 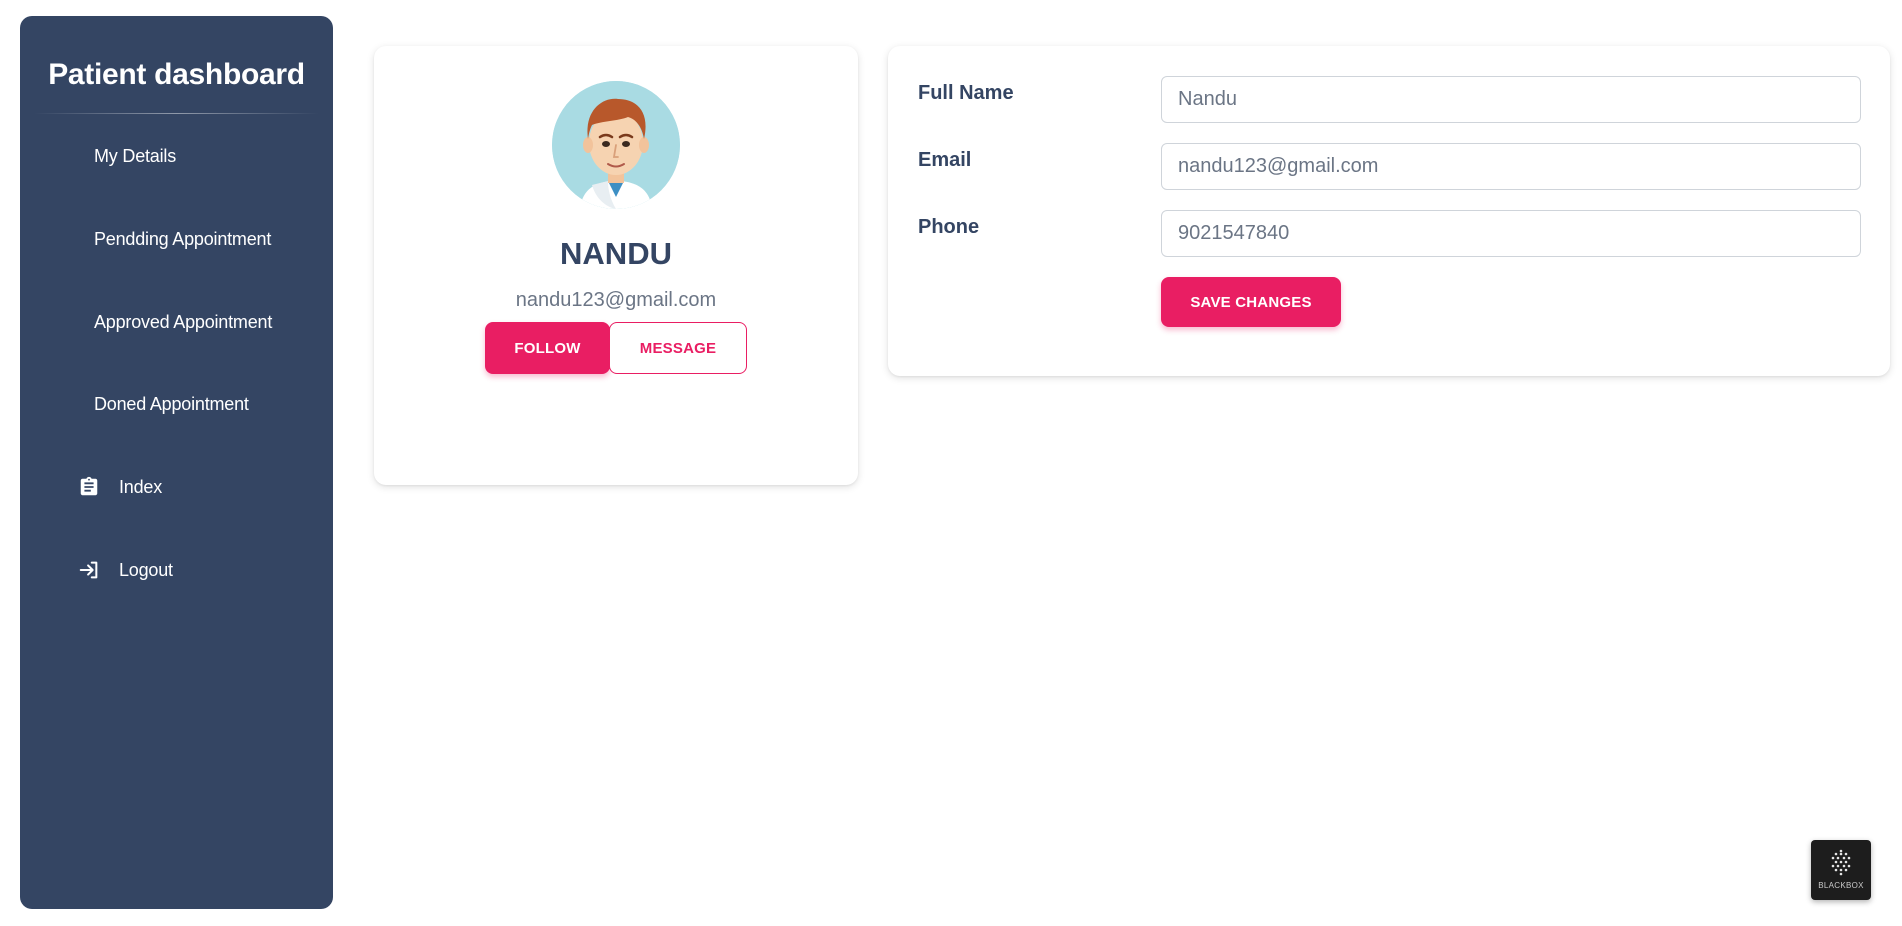 I want to click on sidebar-item-label: Index, so click(x=141, y=486).